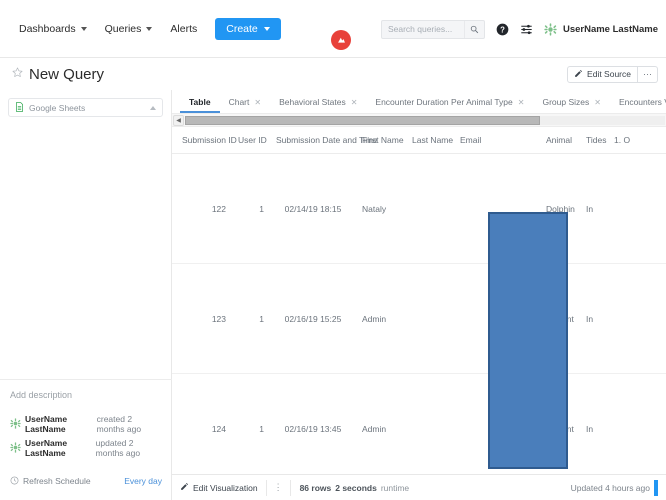 The image size is (666, 500). I want to click on tab-behavioral-states: Behavioral States ✕, so click(318, 105).